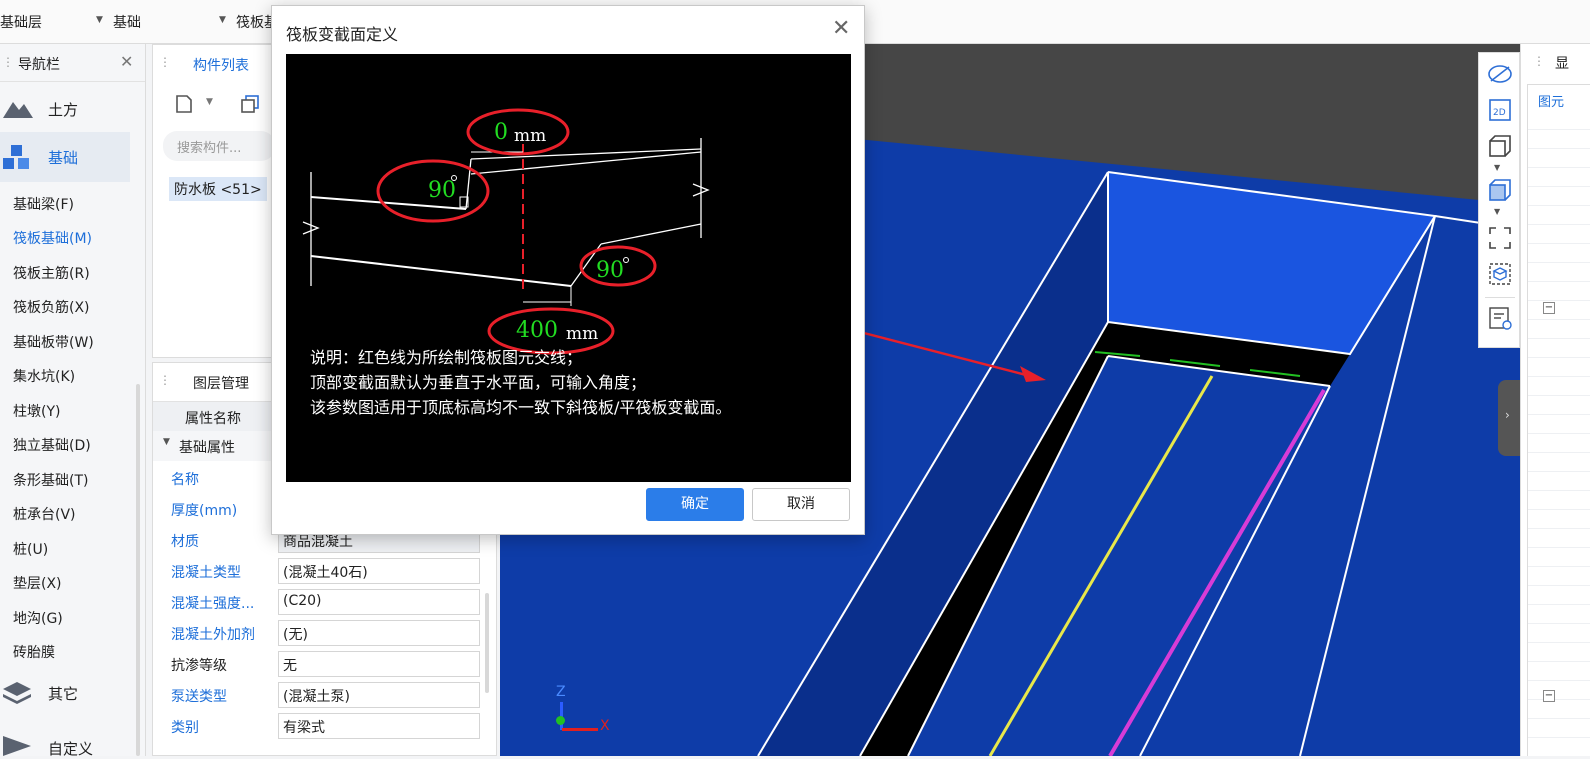  Describe the element at coordinates (801, 504) in the screenshot. I see `cancel-button: 取消` at that location.